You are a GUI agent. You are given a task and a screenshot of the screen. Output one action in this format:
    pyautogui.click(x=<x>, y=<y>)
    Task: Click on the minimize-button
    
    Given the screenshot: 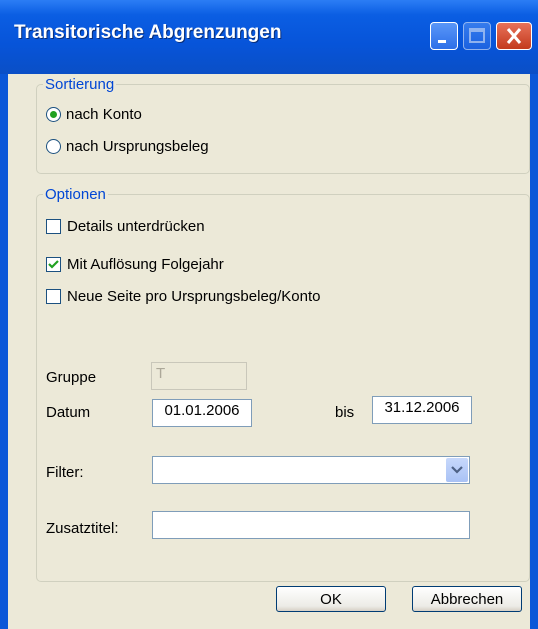 What is the action you would take?
    pyautogui.click(x=444, y=36)
    